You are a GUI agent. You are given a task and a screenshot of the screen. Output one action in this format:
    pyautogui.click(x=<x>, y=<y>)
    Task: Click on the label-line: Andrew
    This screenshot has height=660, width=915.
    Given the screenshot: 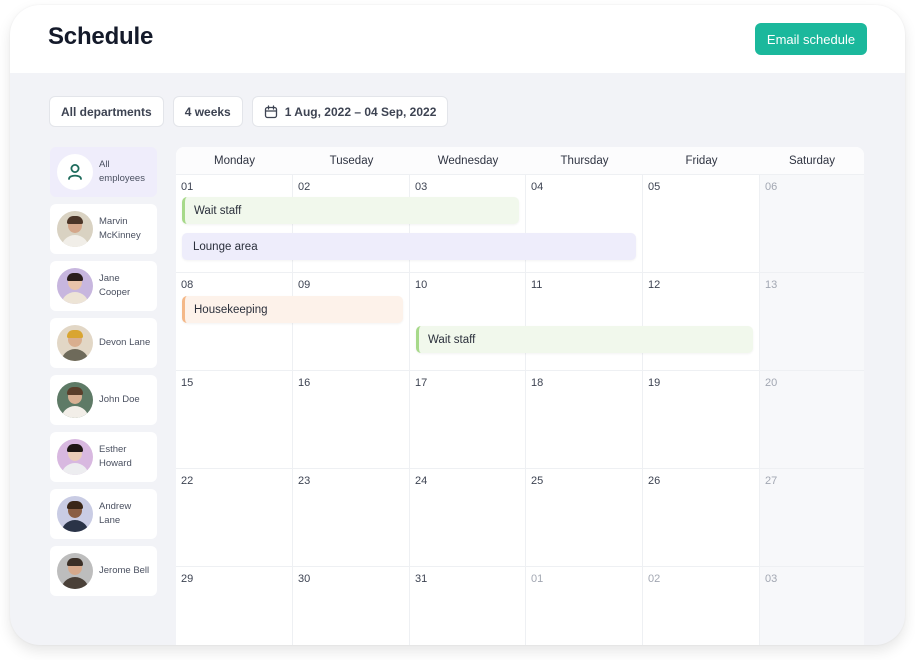 What is the action you would take?
    pyautogui.click(x=115, y=506)
    